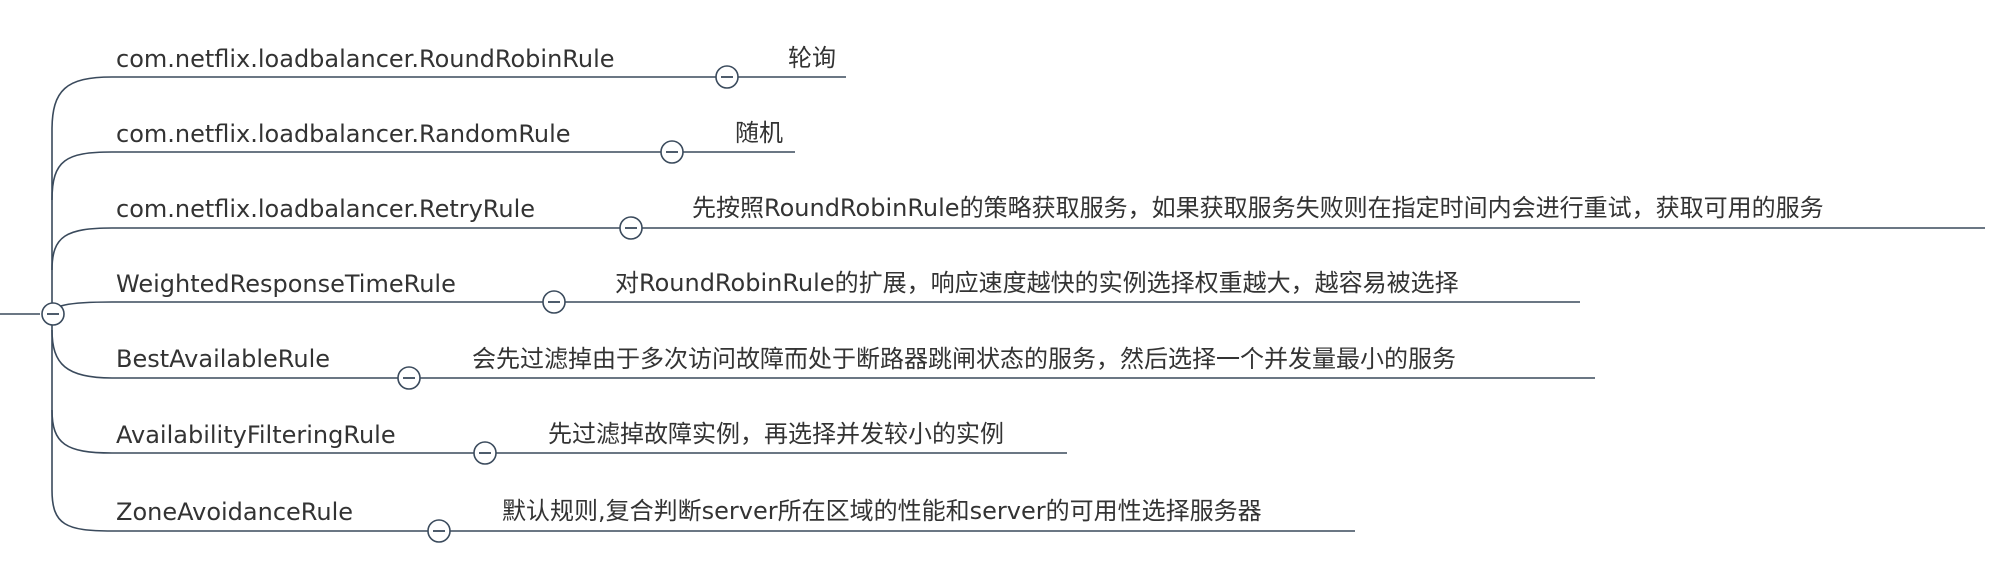 This screenshot has height=583, width=1997. I want to click on rule-label: BestAvailableRule, so click(223, 359).